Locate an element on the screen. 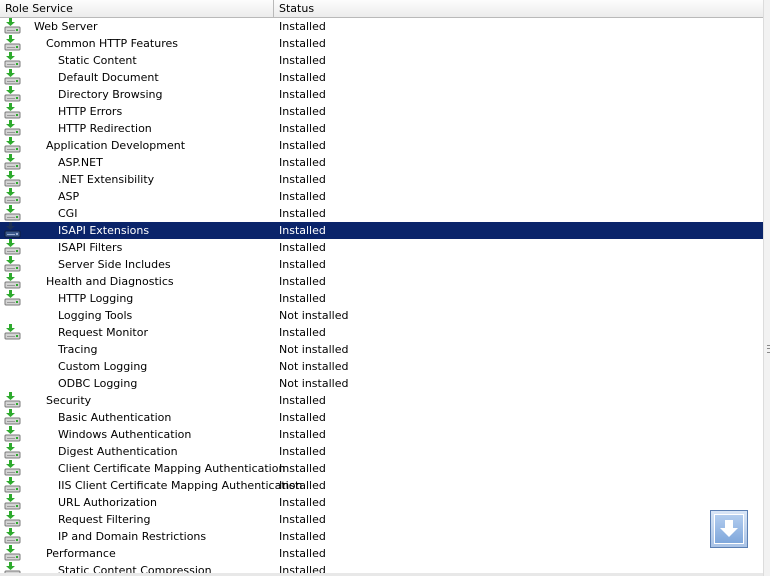 The height and width of the screenshot is (576, 770). row-role-service: Custom Logging is located at coordinates (103, 366).